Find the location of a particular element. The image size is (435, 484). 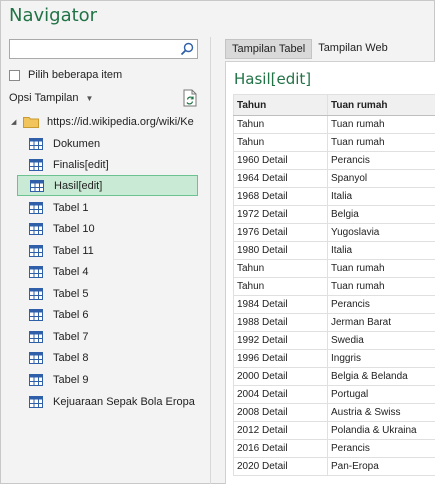

table-row: 1988 Detail Jerman Barat is located at coordinates (334, 322).